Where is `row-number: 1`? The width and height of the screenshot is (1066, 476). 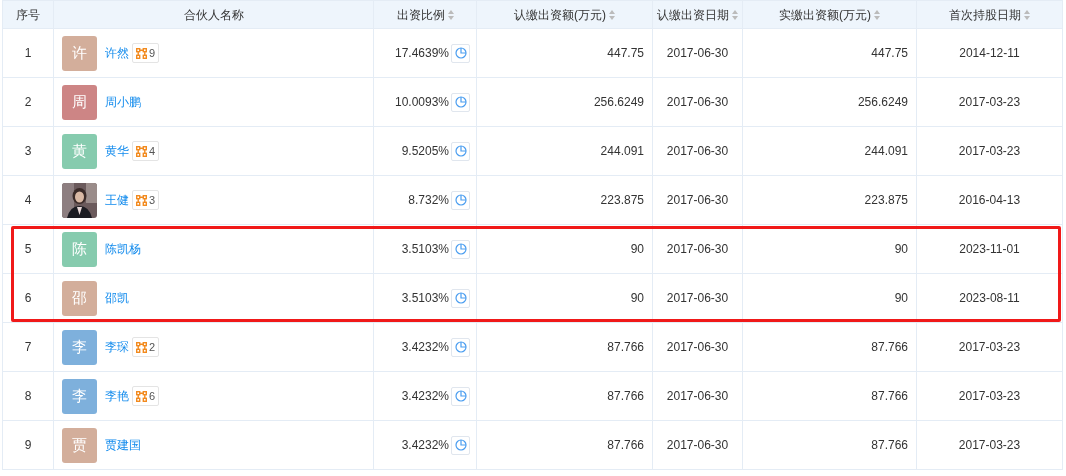 row-number: 1 is located at coordinates (28, 53).